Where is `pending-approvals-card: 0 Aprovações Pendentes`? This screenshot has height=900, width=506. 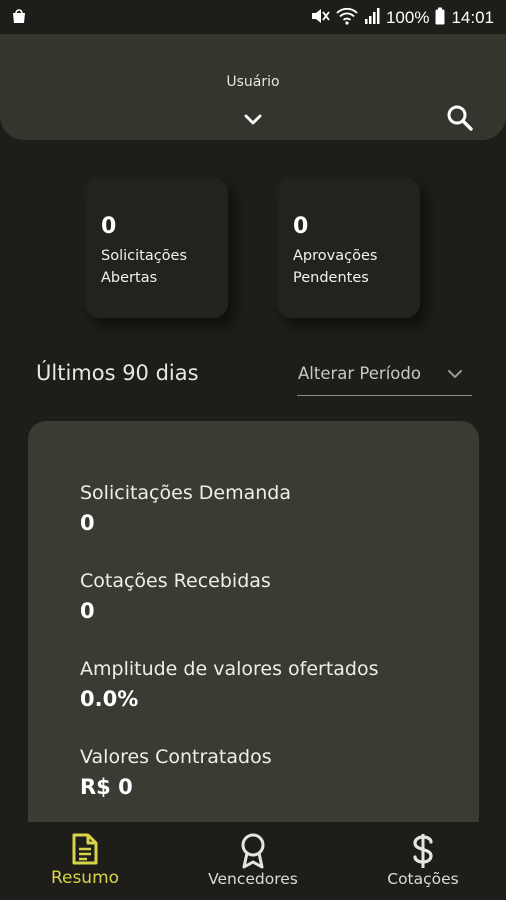 pending-approvals-card: 0 Aprovações Pendentes is located at coordinates (349, 248).